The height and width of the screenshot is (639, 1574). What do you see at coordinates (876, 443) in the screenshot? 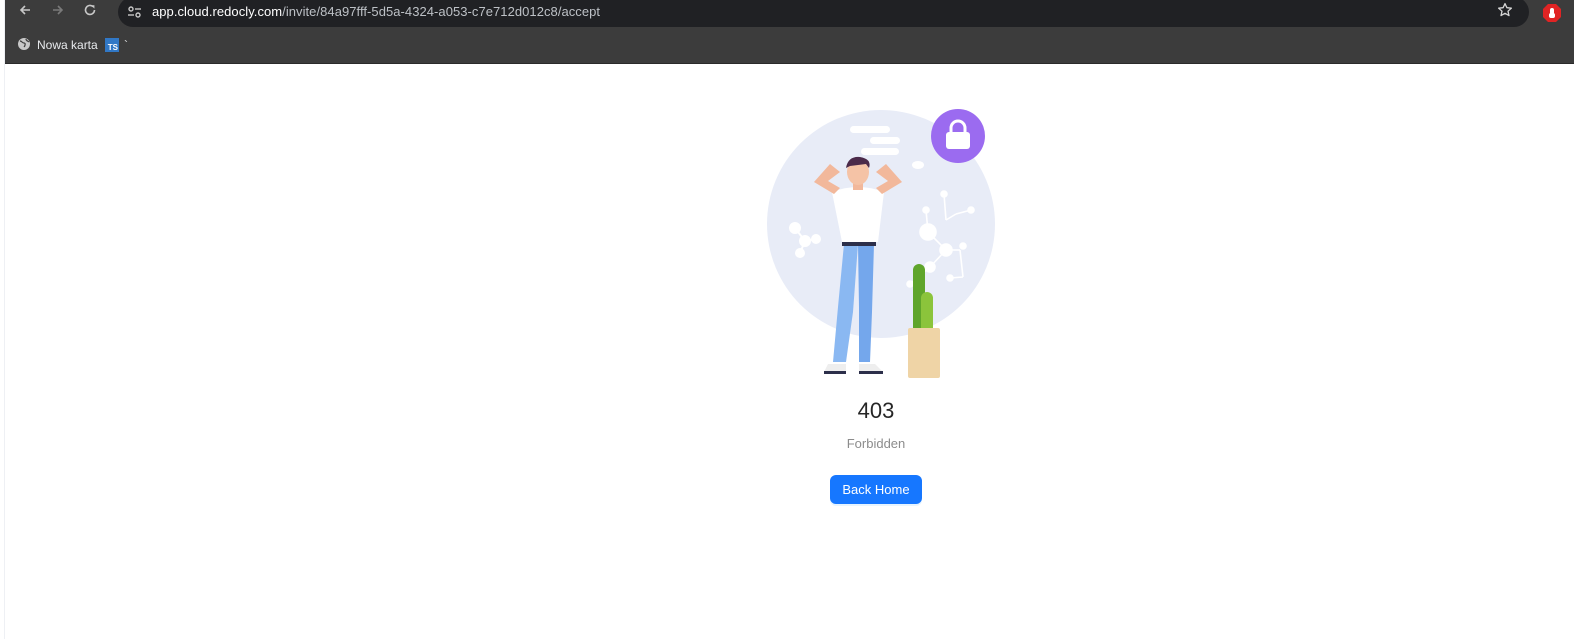
I see `status-text: Forbidden` at bounding box center [876, 443].